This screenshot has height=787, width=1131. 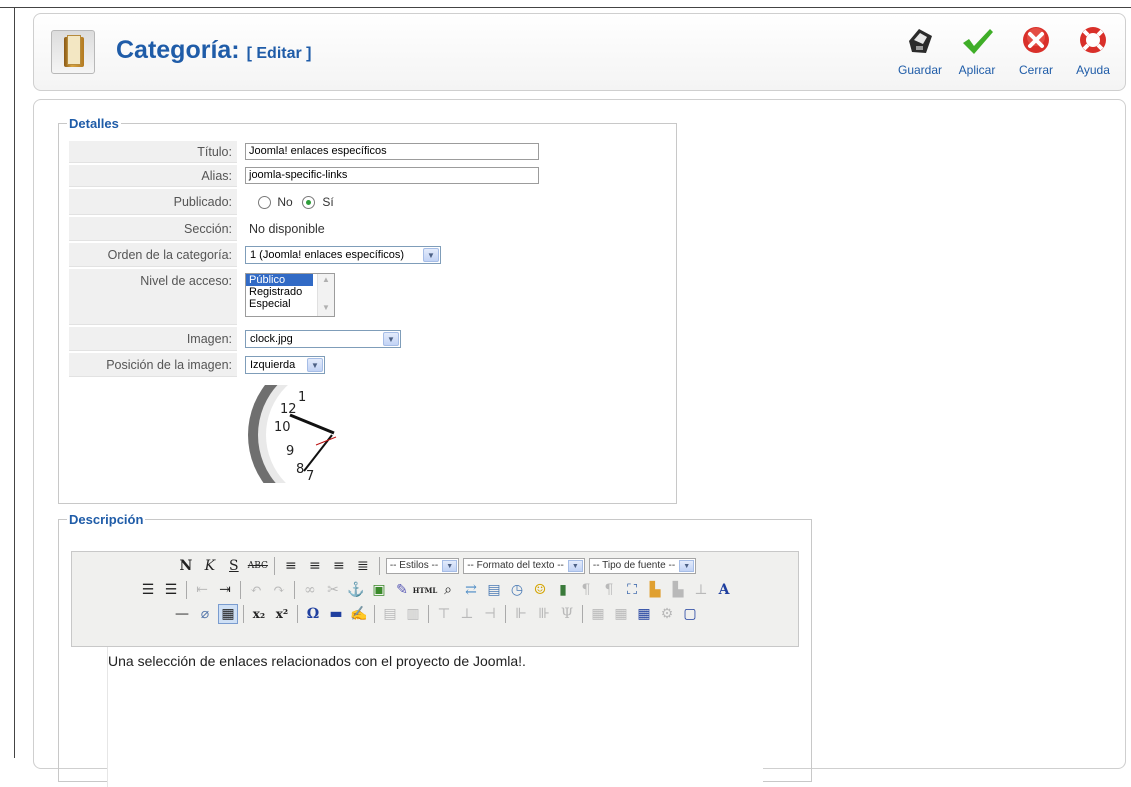 I want to click on title-label: Título:, so click(x=153, y=152).